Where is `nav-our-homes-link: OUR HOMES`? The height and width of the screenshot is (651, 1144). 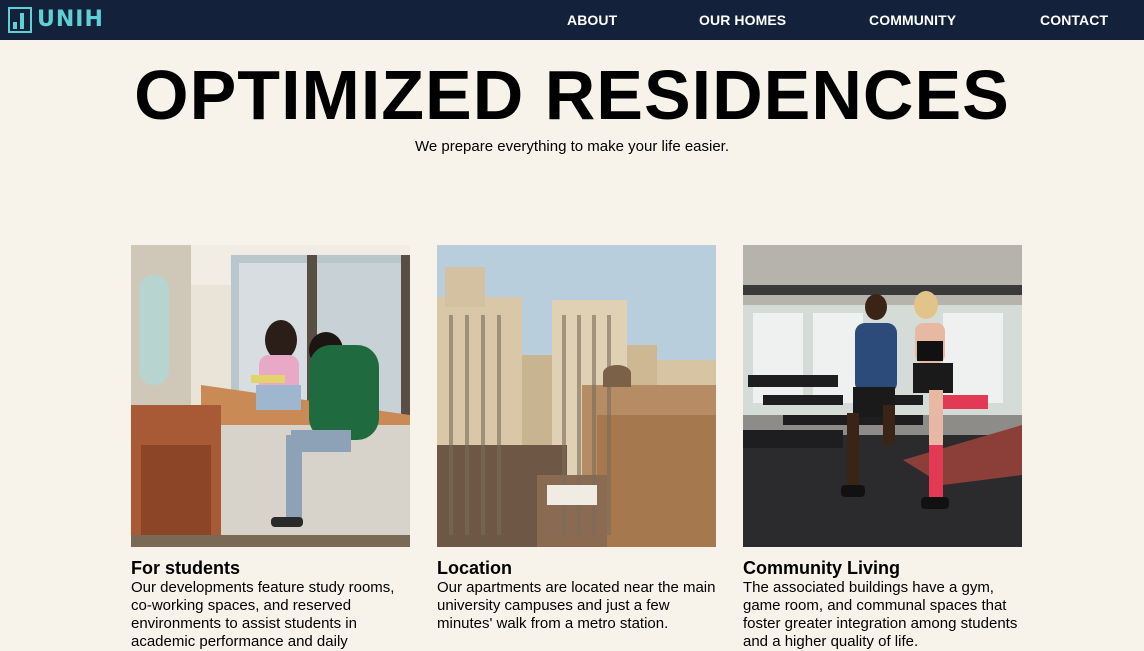 nav-our-homes-link: OUR HOMES is located at coordinates (742, 20).